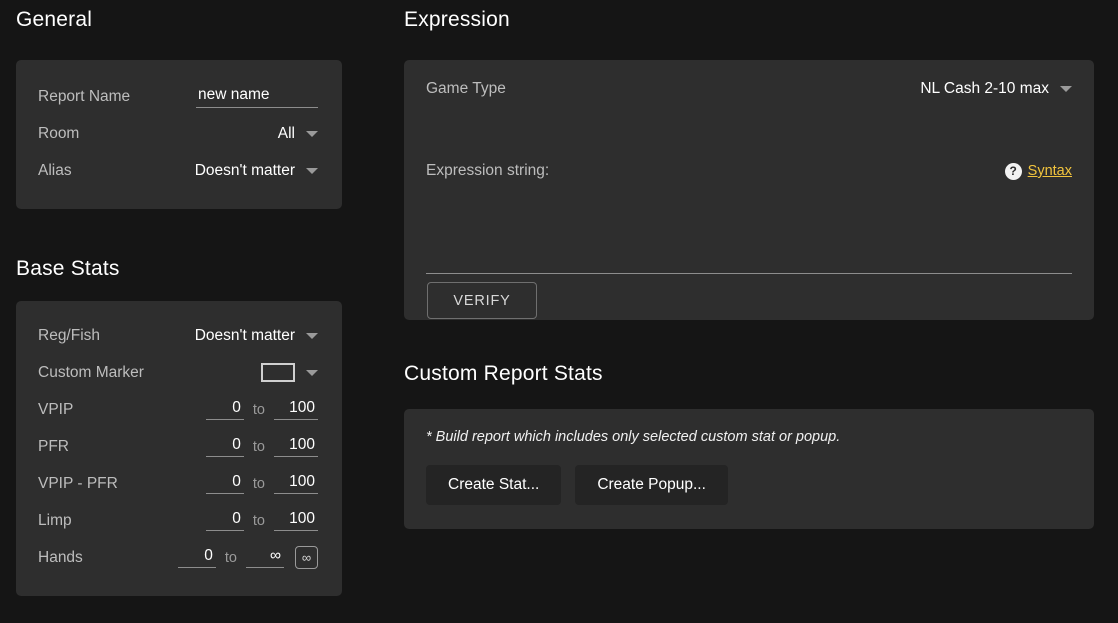 The width and height of the screenshot is (1118, 623). I want to click on room-value: All, so click(286, 134).